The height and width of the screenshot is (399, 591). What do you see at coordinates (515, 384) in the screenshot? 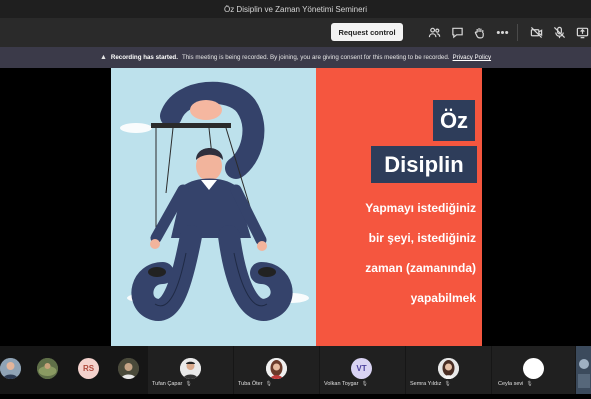
I see `participant-name: Ceyla sevi 🎙` at bounding box center [515, 384].